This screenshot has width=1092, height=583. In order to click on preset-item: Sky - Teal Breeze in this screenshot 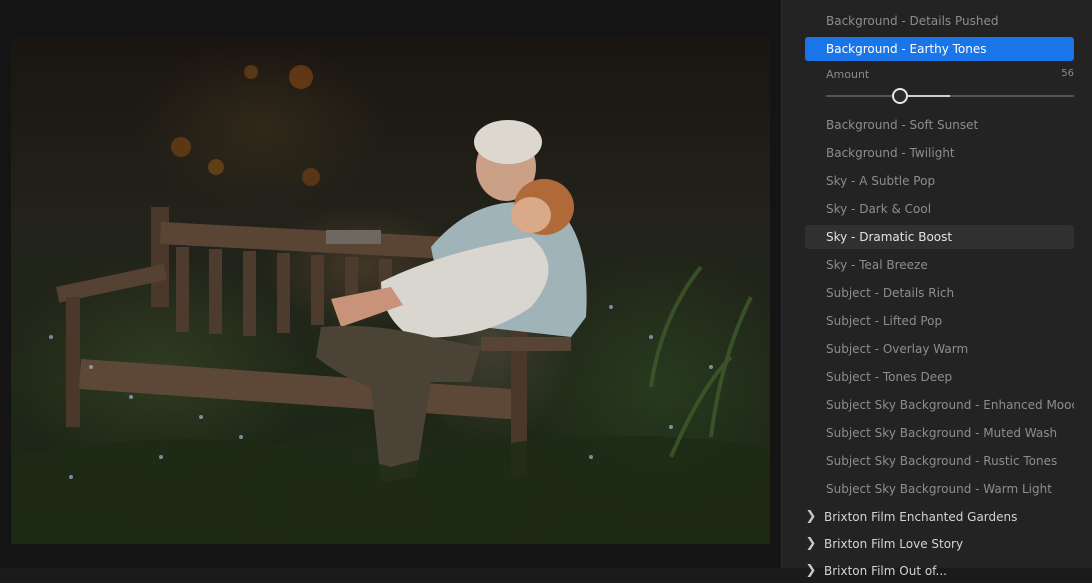, I will do `click(939, 265)`.